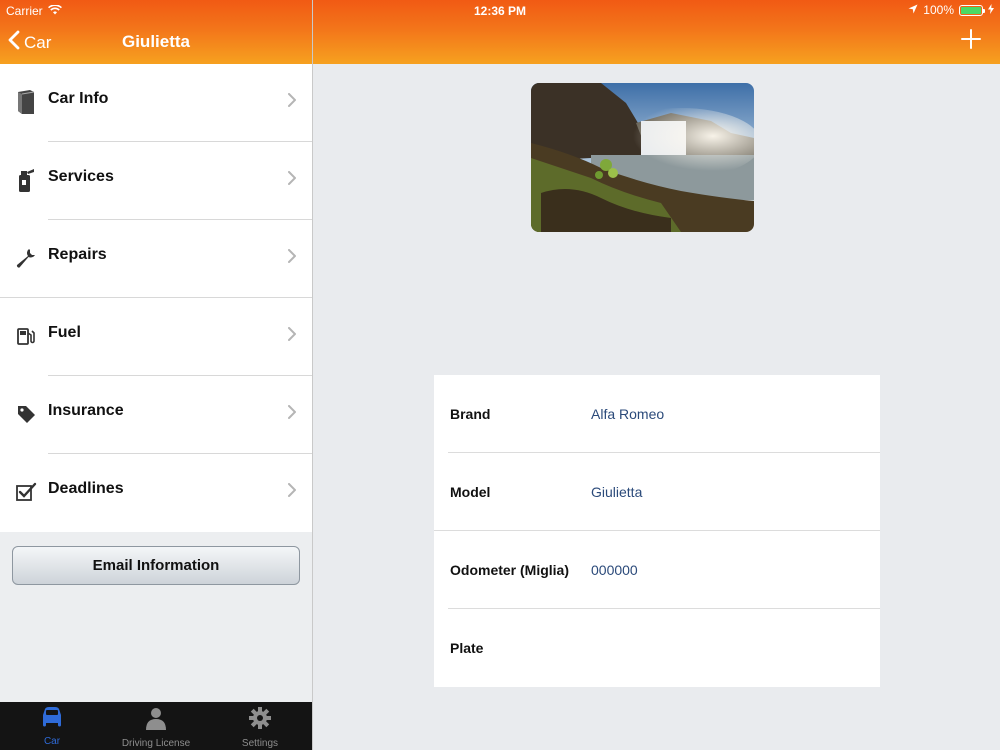  Describe the element at coordinates (156, 493) in the screenshot. I see `menu-item-deadlines: Deadlines` at that location.